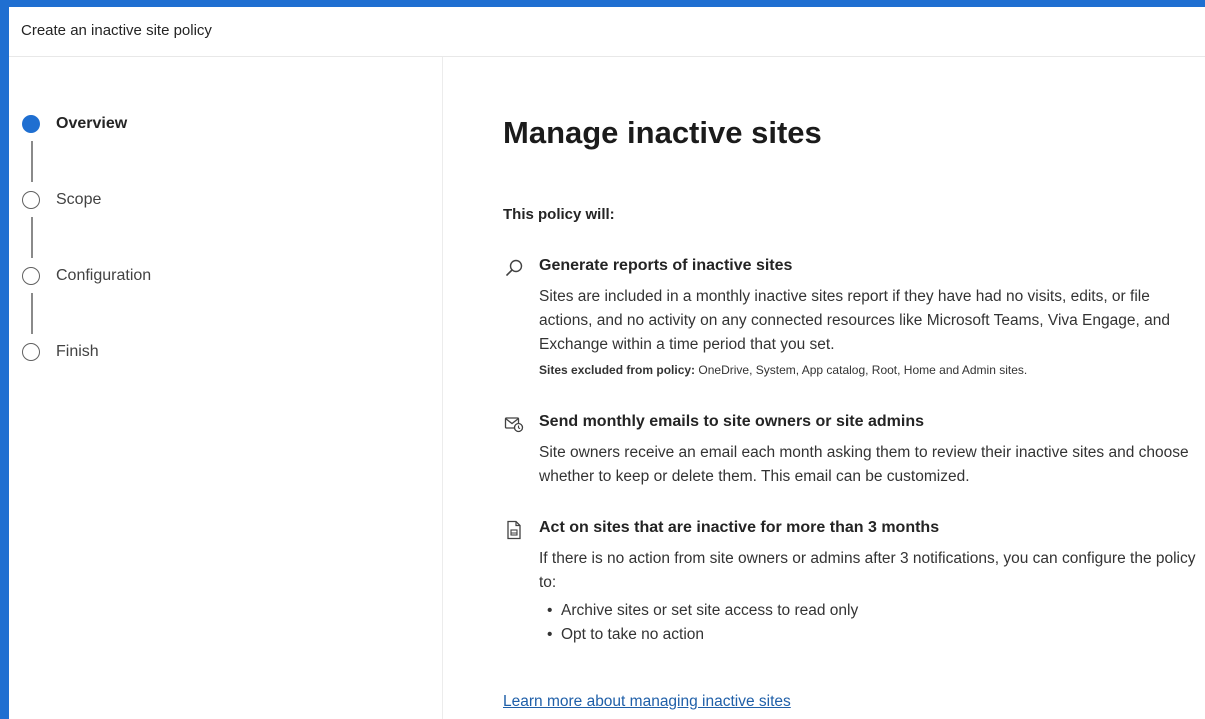  I want to click on mail-clock-icon, so click(514, 424).